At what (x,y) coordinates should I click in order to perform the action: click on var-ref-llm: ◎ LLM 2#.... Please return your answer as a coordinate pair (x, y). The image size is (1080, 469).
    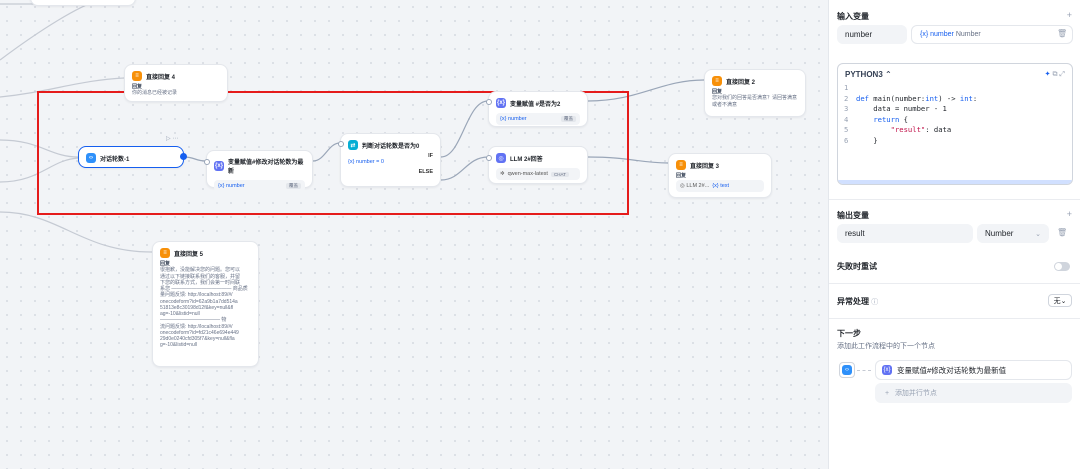
    Looking at the image, I should click on (695, 186).